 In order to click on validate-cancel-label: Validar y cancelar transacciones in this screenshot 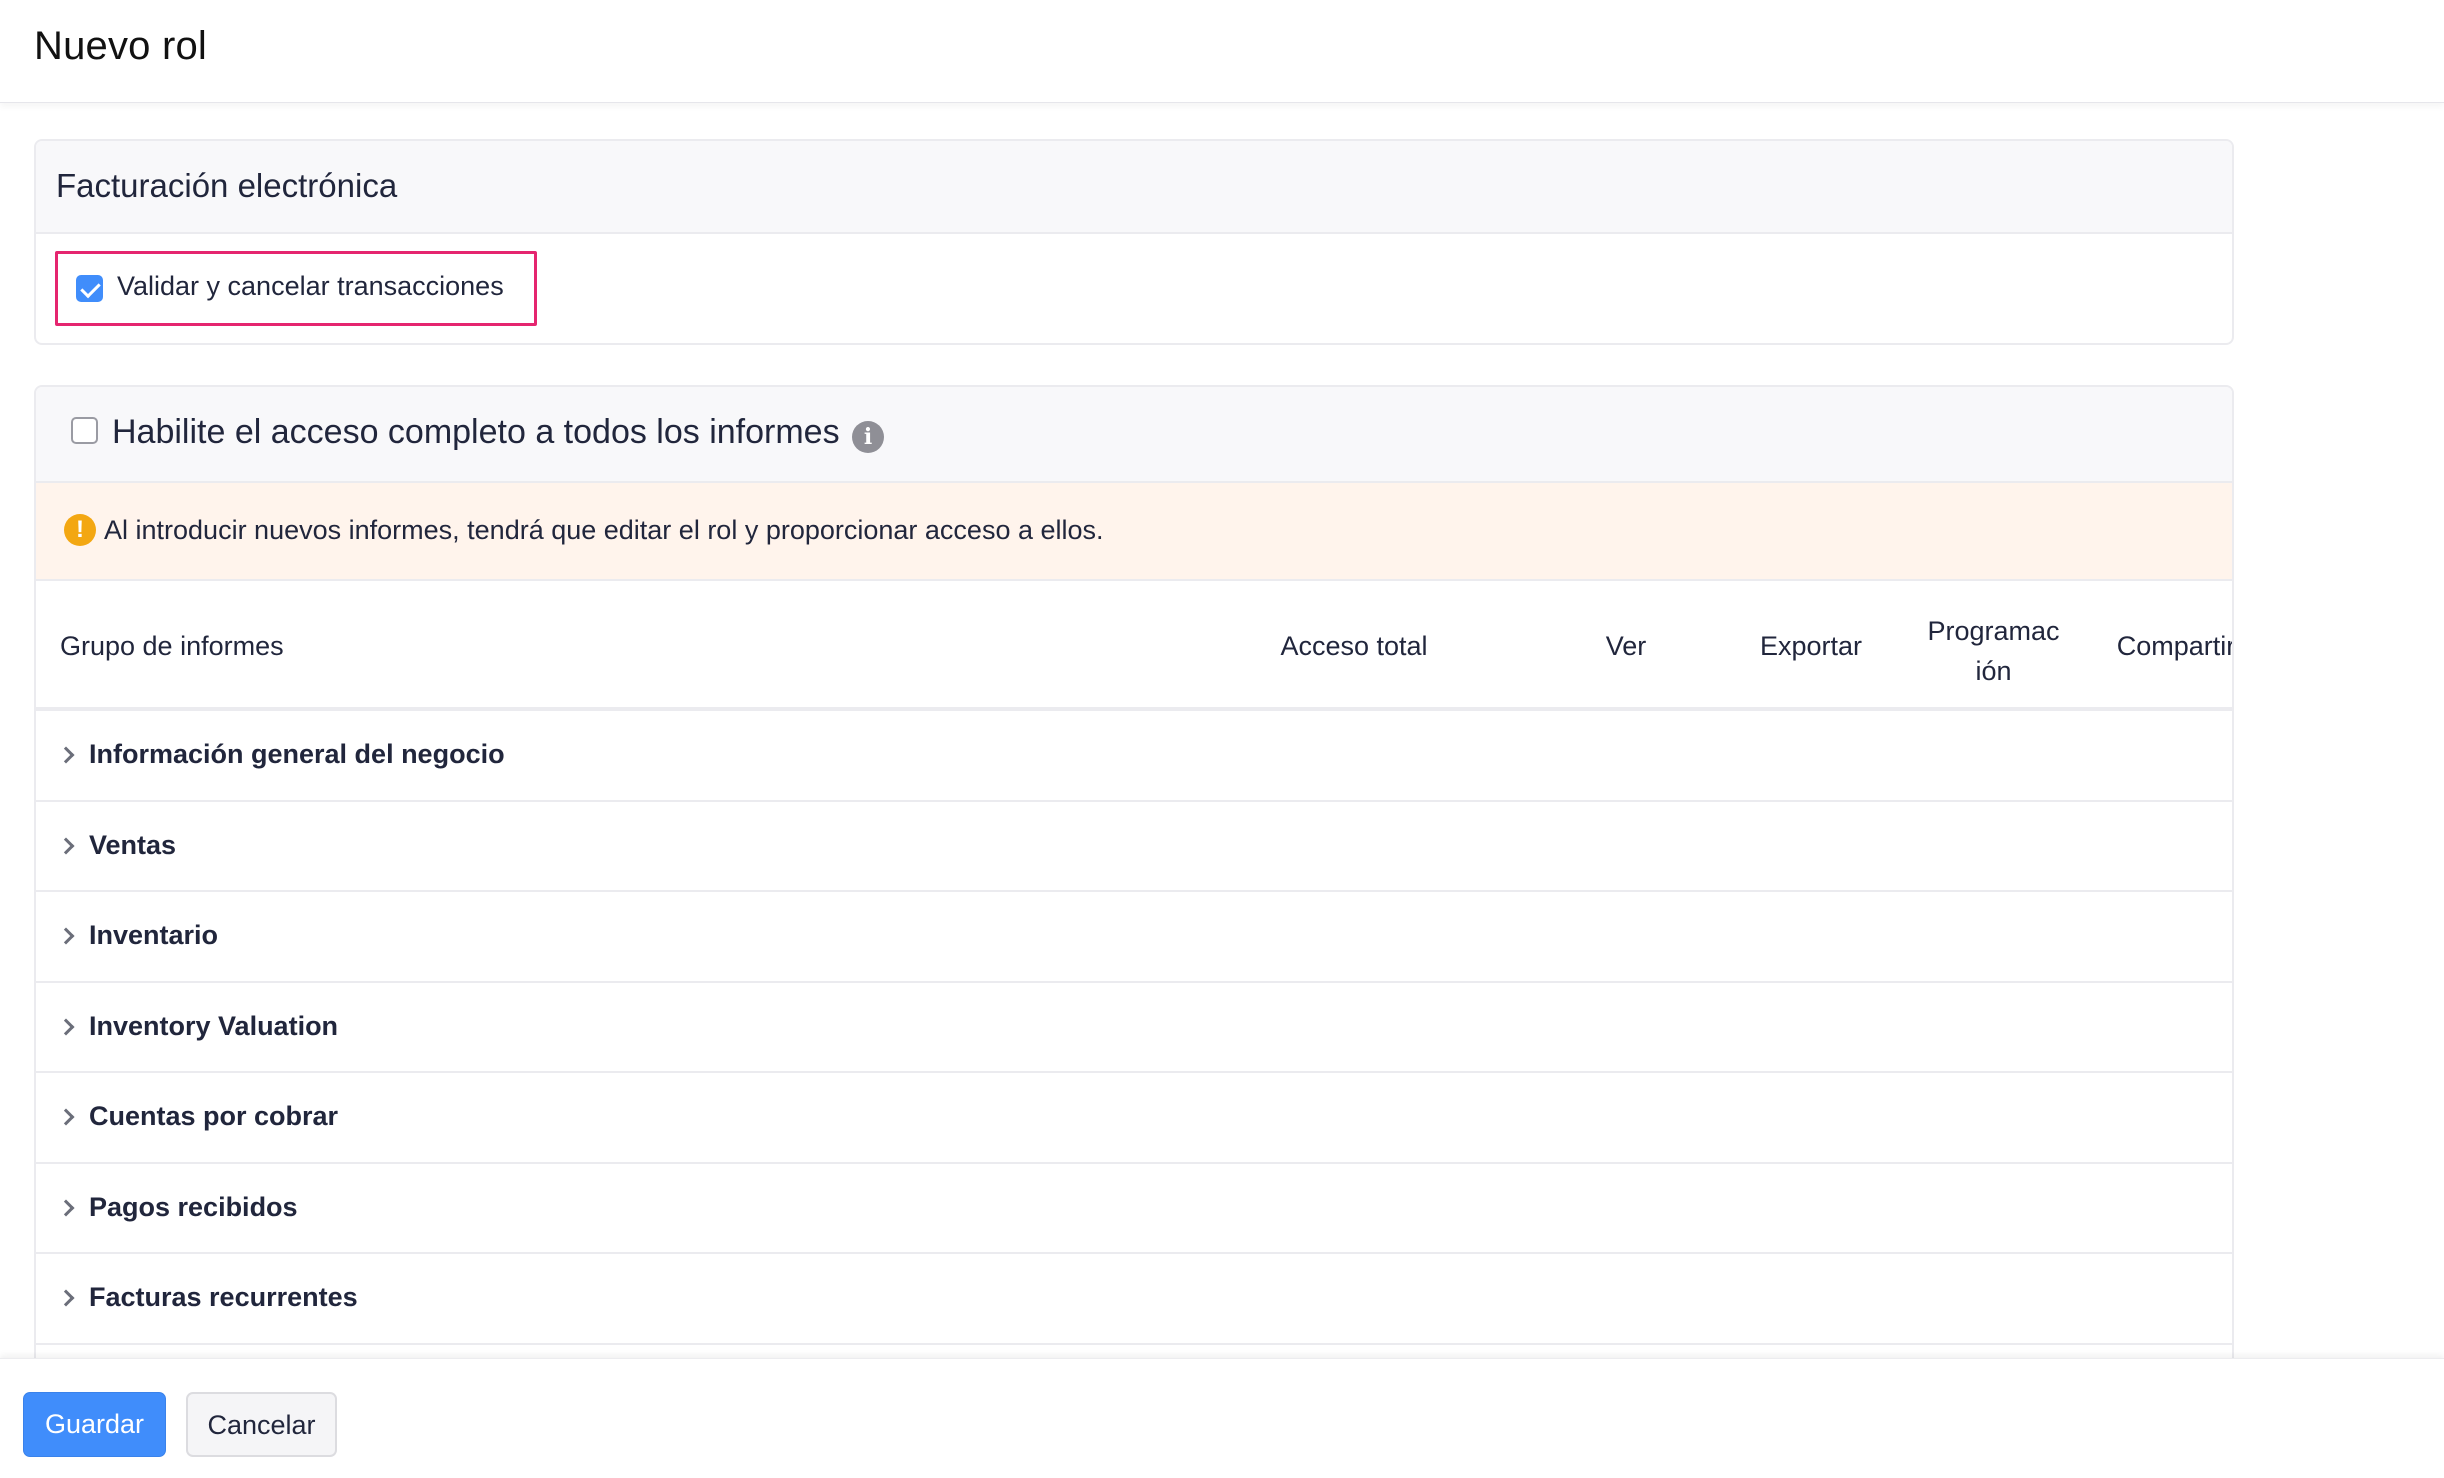, I will do `click(310, 286)`.